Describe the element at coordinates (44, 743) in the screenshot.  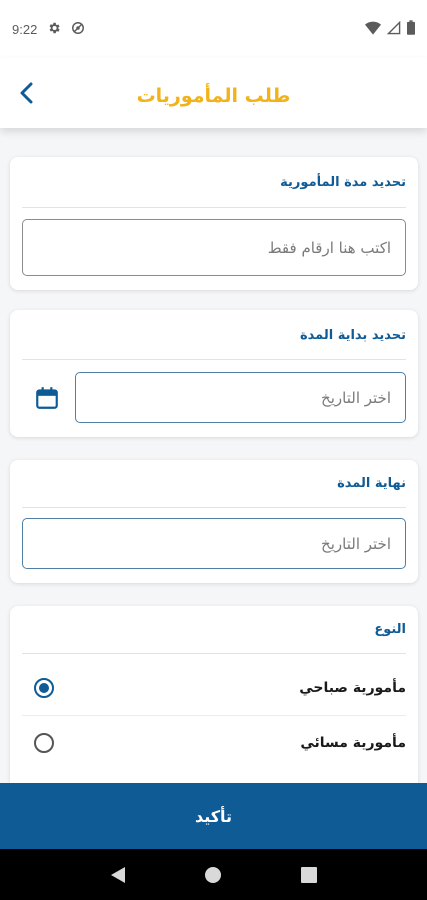
I see `radio-button-evening` at that location.